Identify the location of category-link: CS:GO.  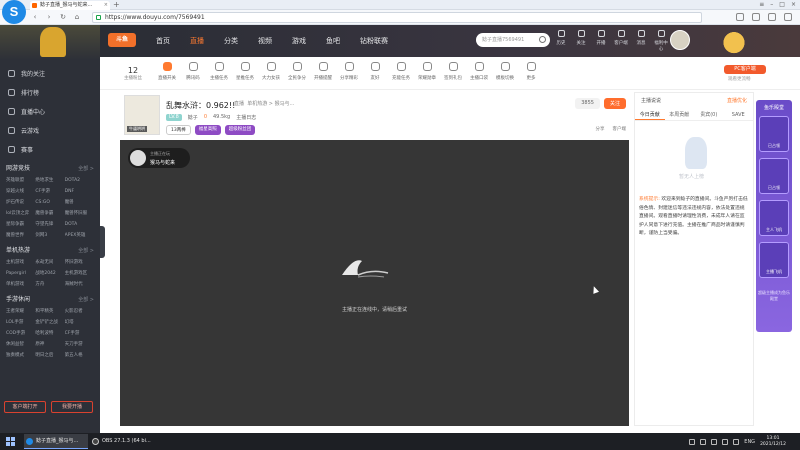
(49, 202).